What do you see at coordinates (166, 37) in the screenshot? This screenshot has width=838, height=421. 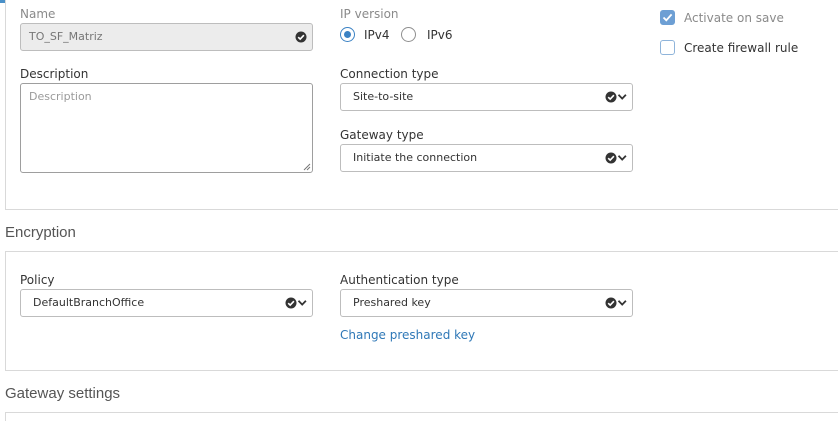 I see `name-field: TO_SF_Matriz` at bounding box center [166, 37].